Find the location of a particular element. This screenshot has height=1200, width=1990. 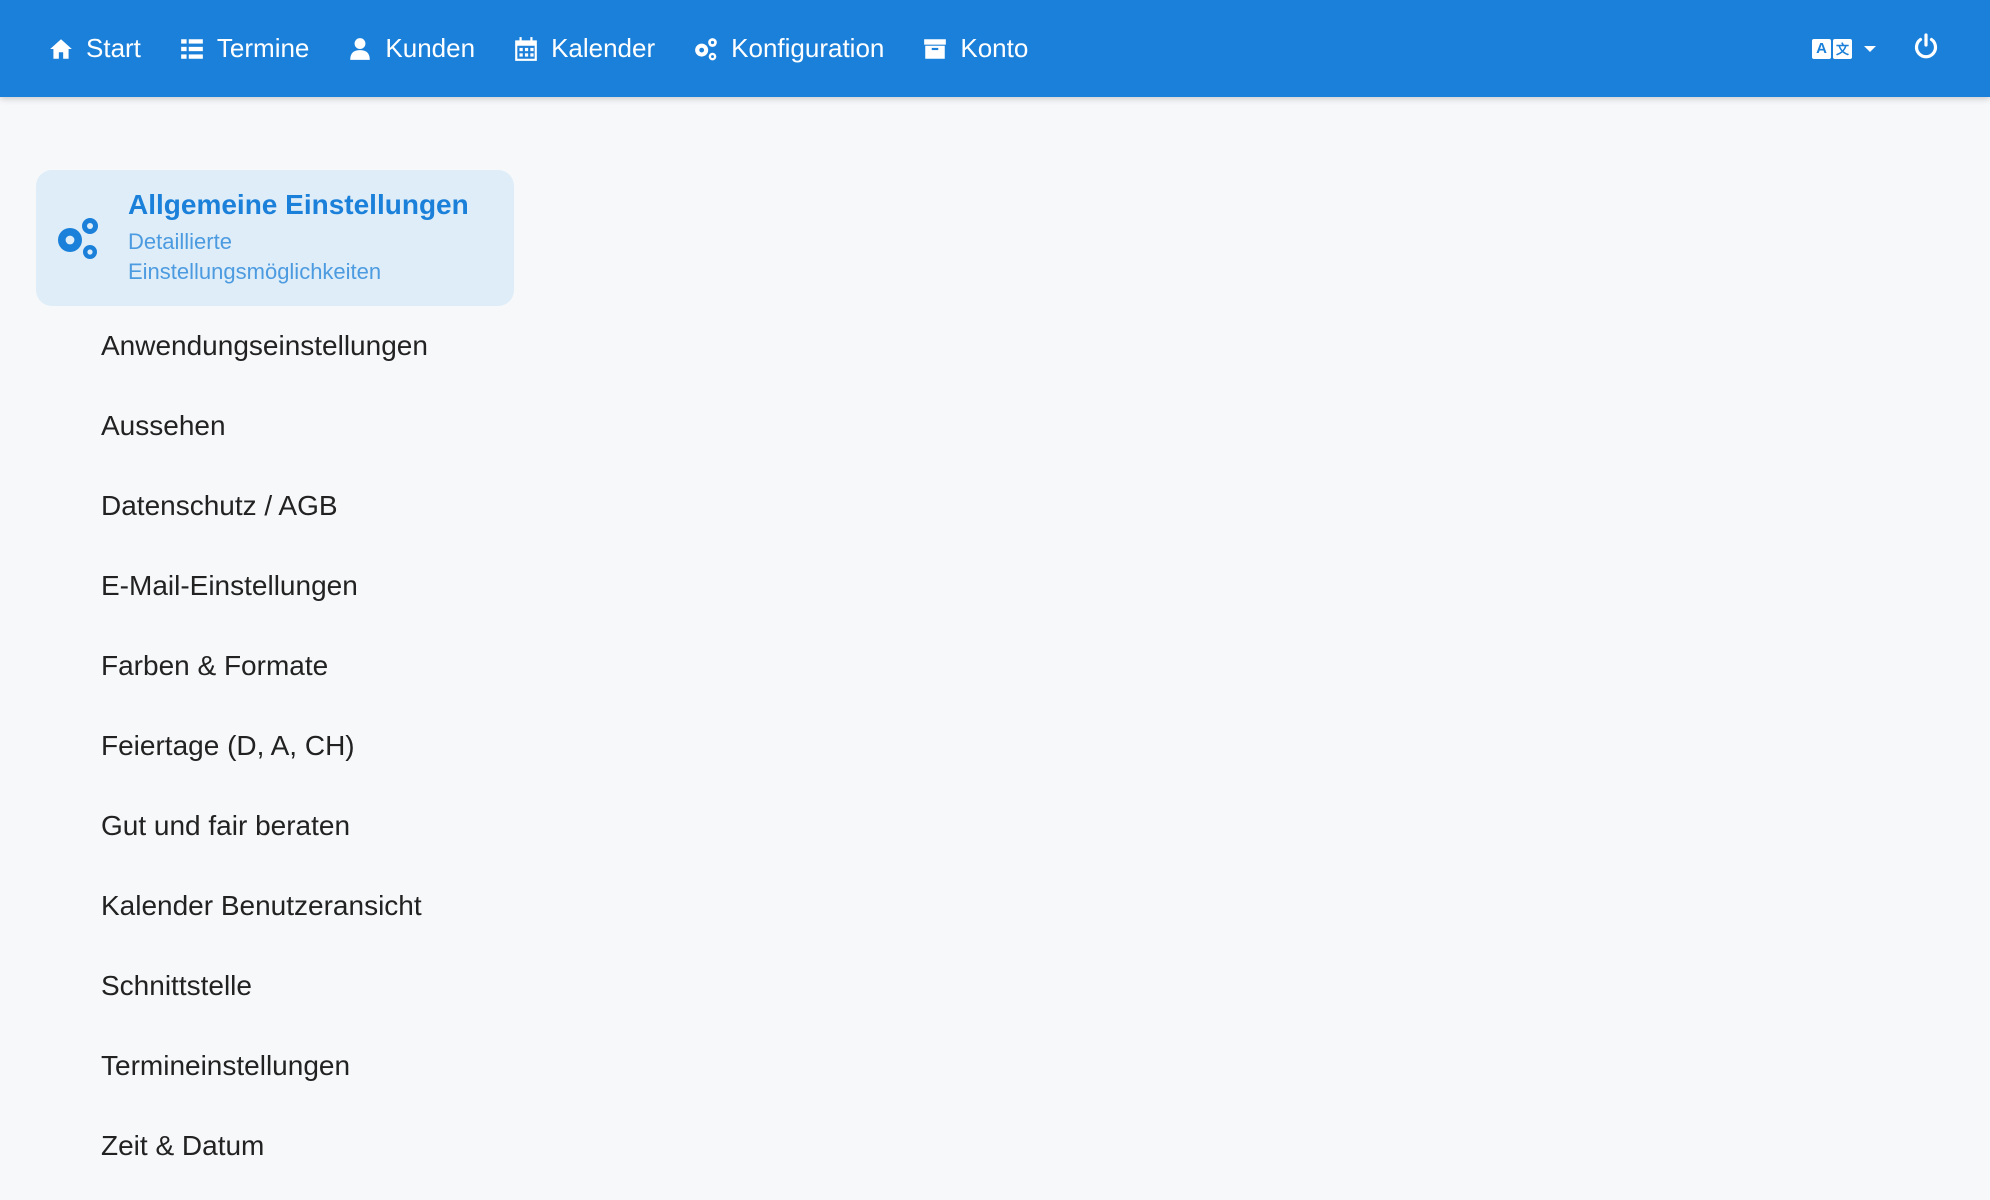

power-icon is located at coordinates (1926, 48).